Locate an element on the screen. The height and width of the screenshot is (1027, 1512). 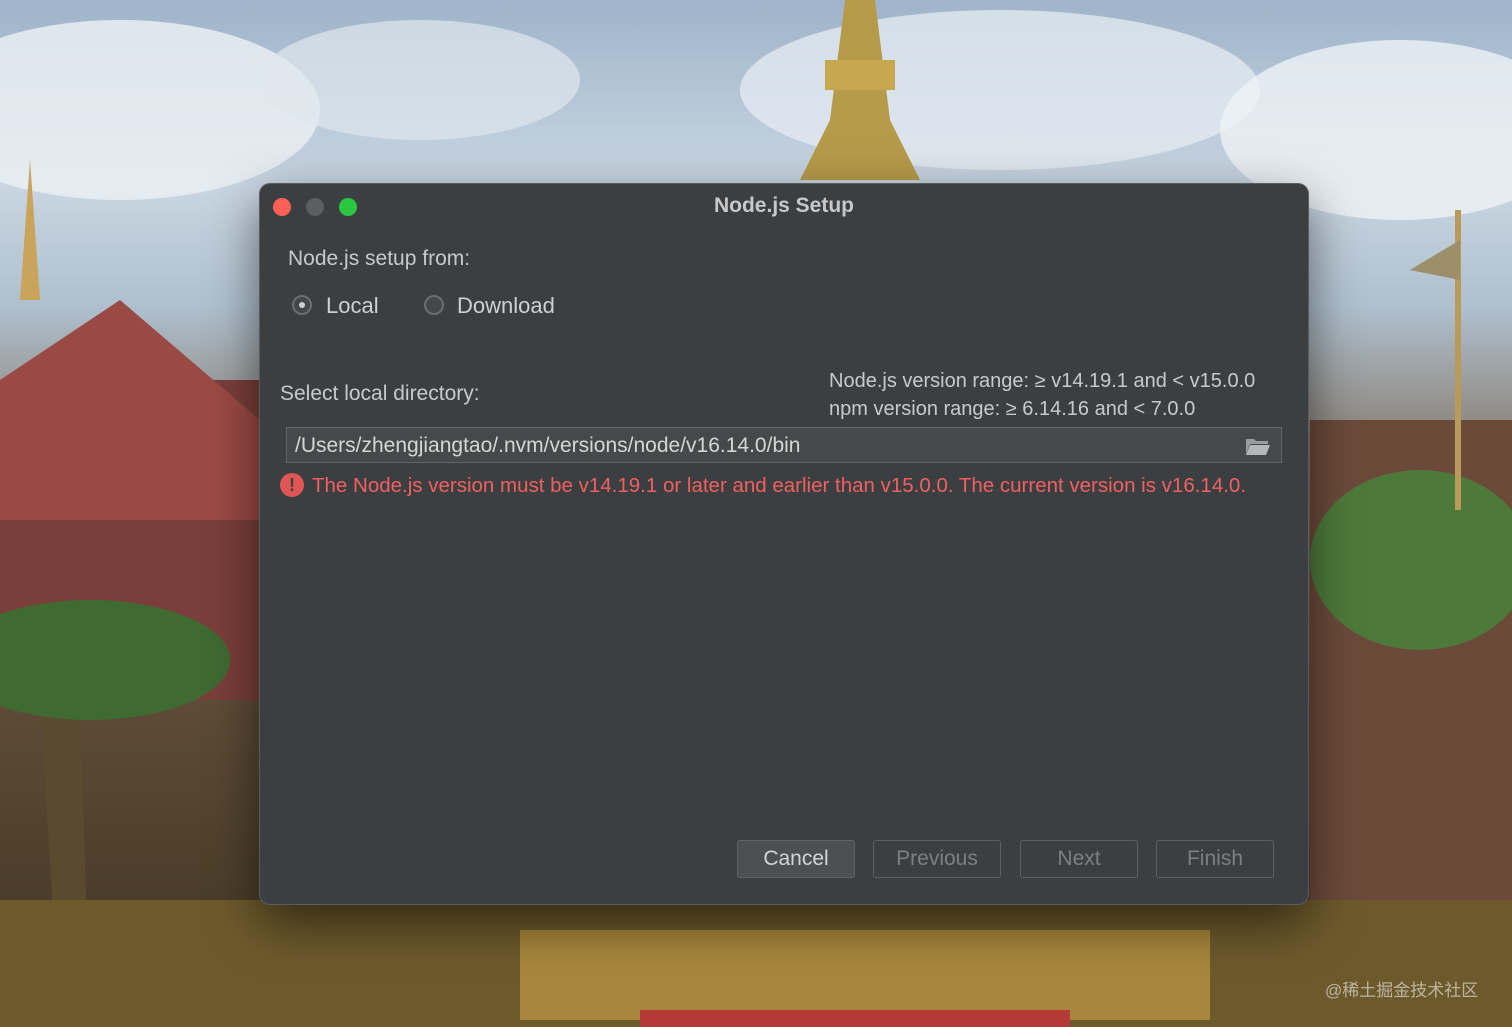
error-icon: ! is located at coordinates (292, 485).